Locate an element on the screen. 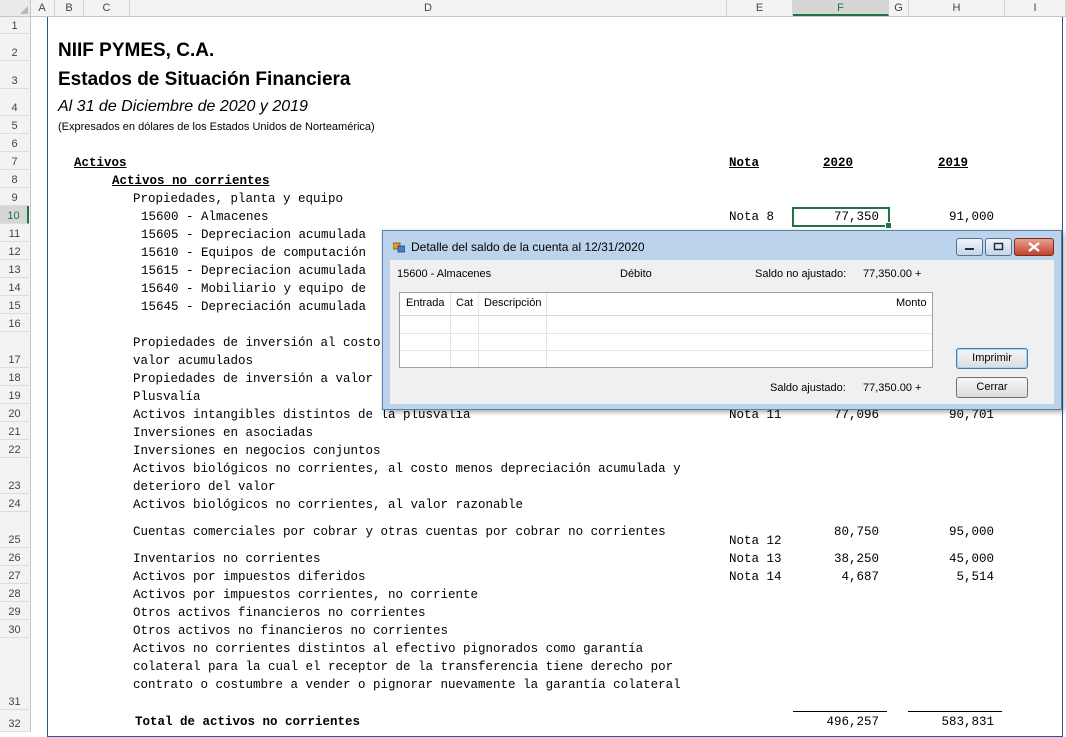 Image resolution: width=1066 pixels, height=737 pixels. nota-cell: Nota 8 is located at coordinates (752, 217).